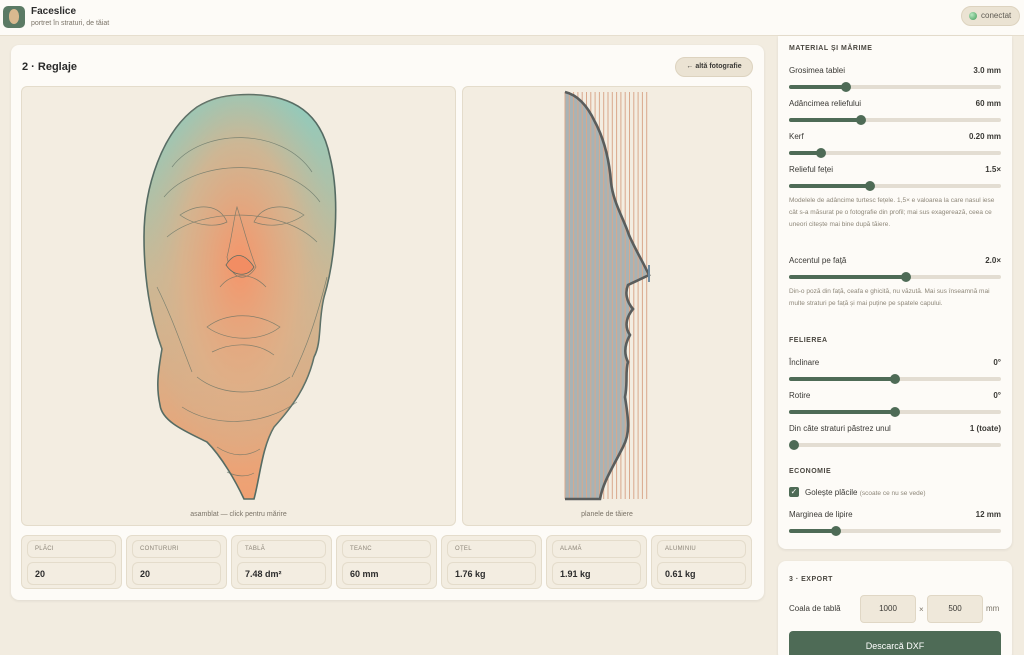  What do you see at coordinates (281, 549) in the screenshot?
I see `stat-label: TABLĂ` at bounding box center [281, 549].